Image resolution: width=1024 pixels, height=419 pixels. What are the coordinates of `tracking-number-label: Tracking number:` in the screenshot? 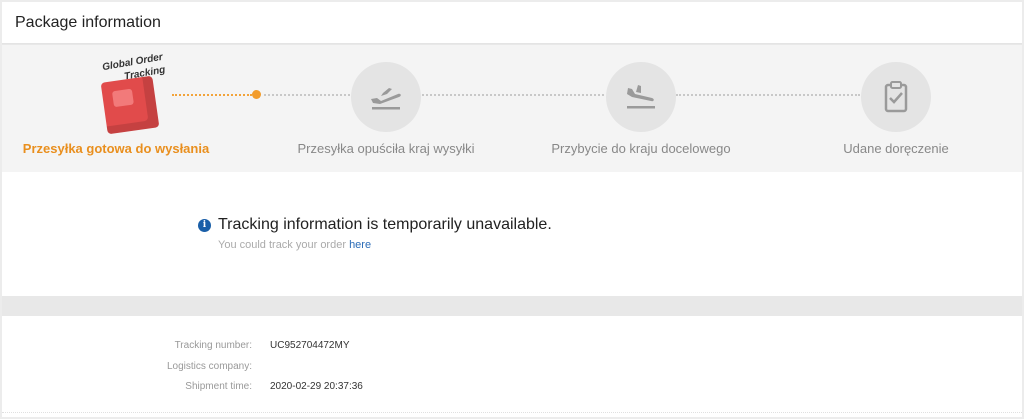 It's located at (213, 345).